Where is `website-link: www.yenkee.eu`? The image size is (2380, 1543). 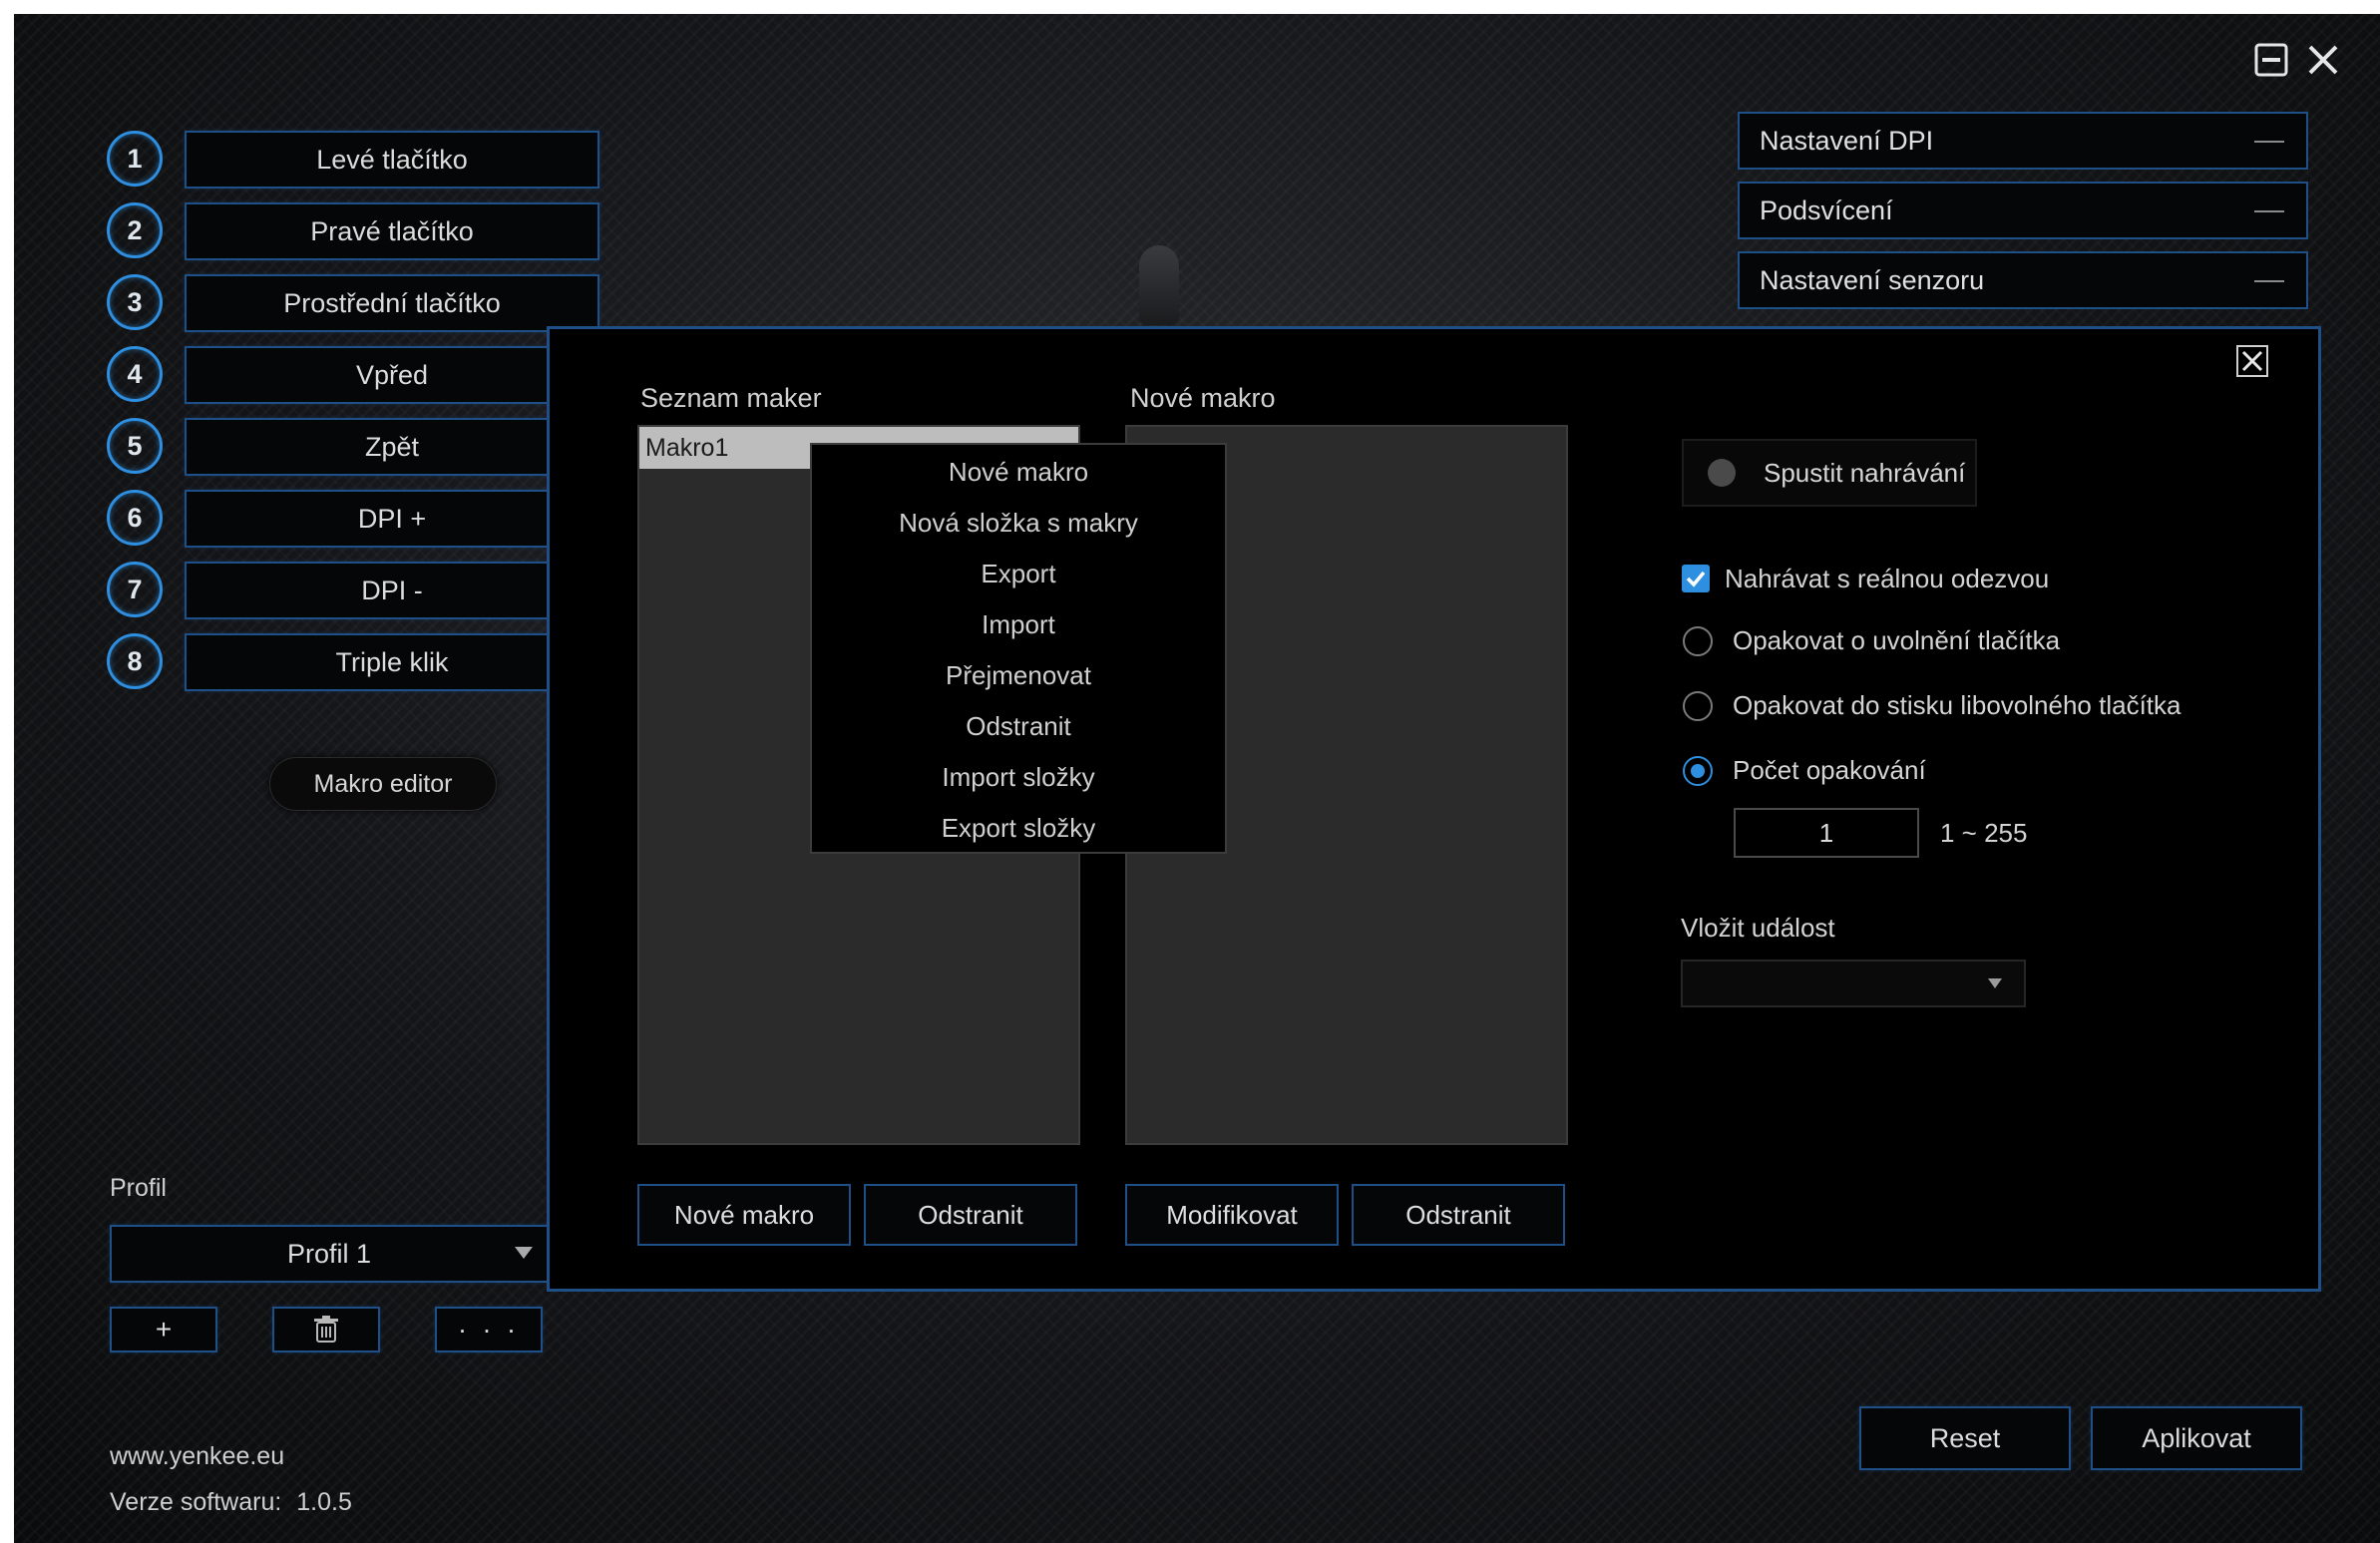
website-link: www.yenkee.eu is located at coordinates (197, 1456).